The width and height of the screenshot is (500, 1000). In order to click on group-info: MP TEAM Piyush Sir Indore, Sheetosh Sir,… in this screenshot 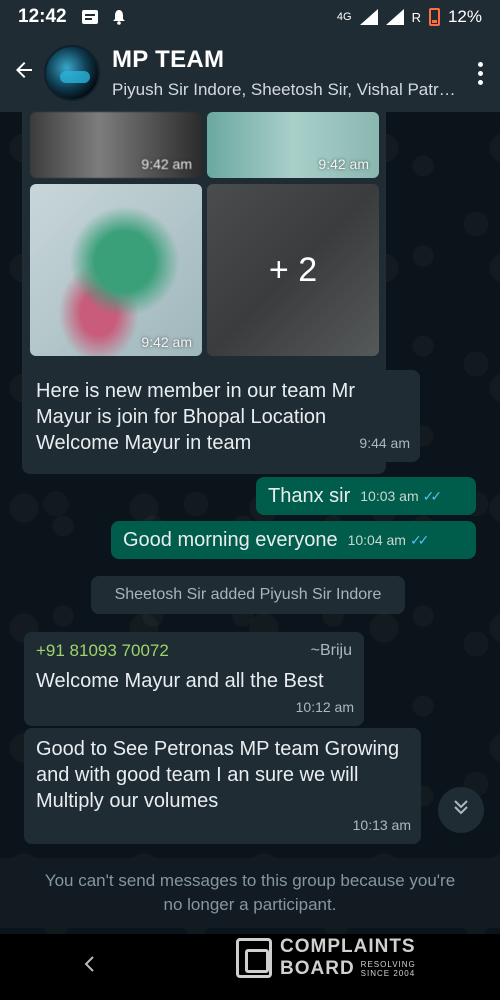, I will do `click(286, 73)`.